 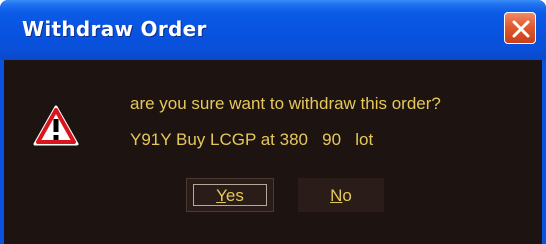 What do you see at coordinates (347, 195) in the screenshot?
I see `no-label-rest: o` at bounding box center [347, 195].